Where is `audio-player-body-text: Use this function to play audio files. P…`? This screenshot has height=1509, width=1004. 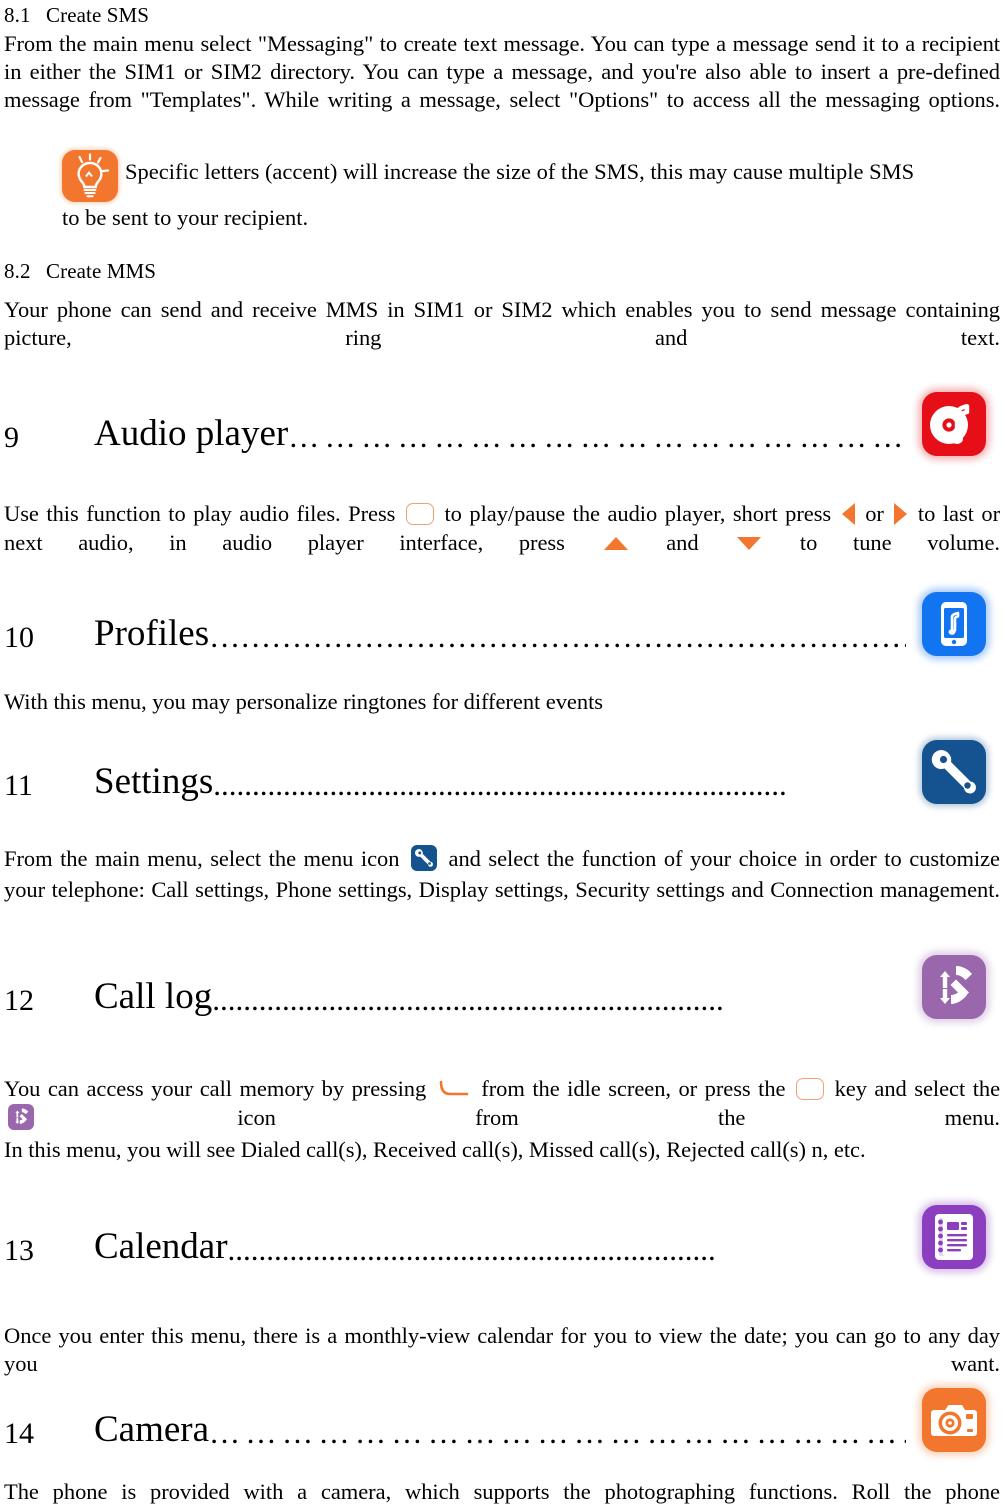 audio-player-body-text: Use this function to play audio files. P… is located at coordinates (502, 528).